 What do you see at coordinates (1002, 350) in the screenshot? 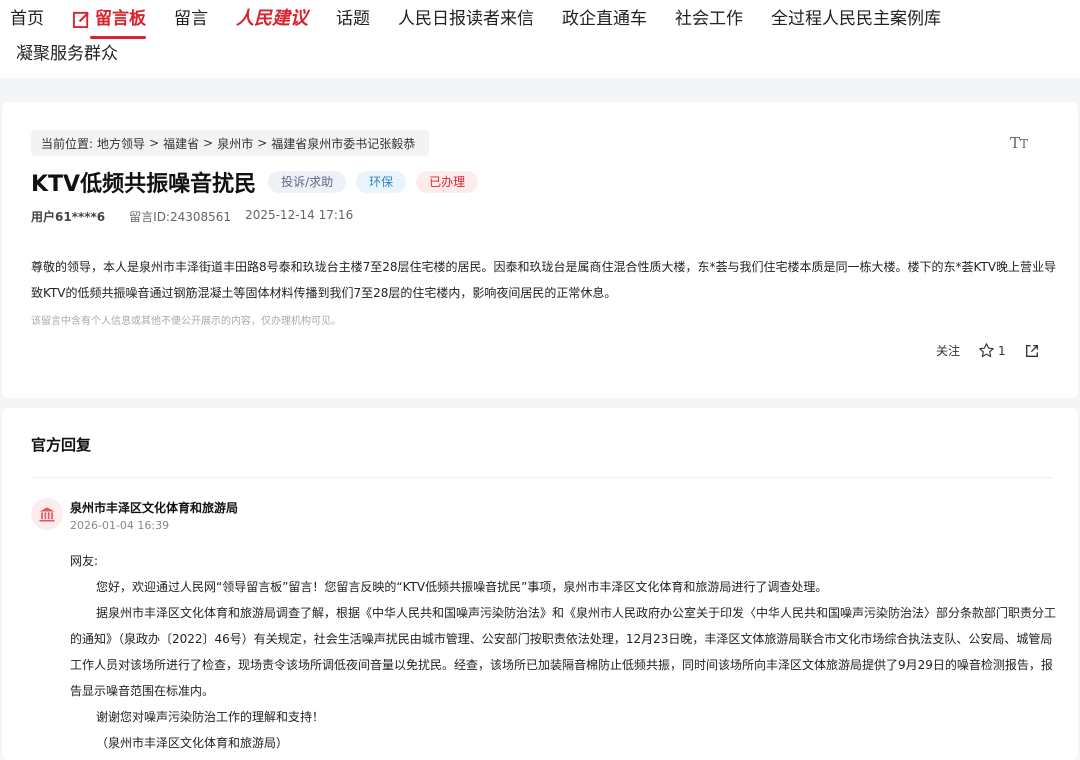
I see `star-count: 1` at bounding box center [1002, 350].